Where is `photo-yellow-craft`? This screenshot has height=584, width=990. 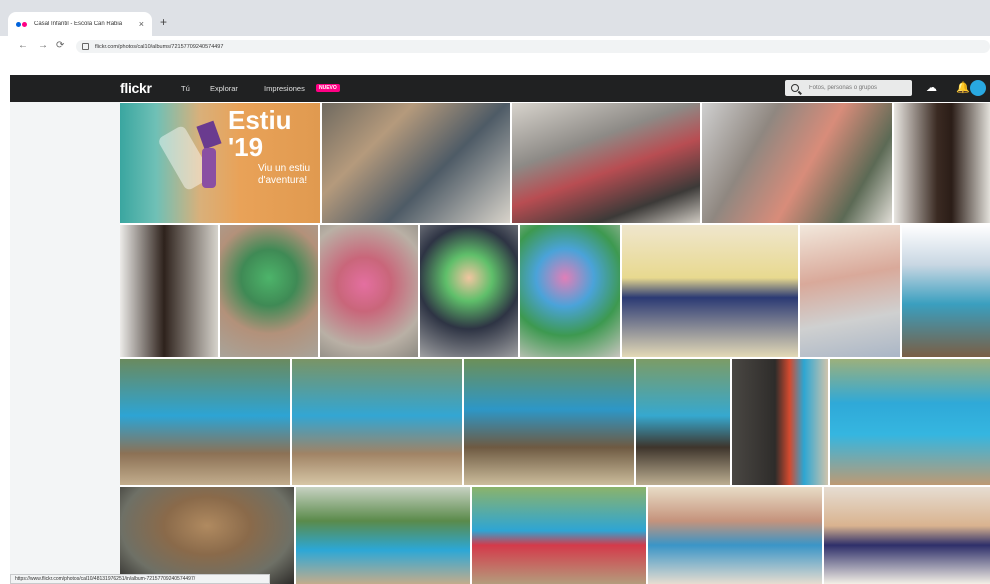
photo-yellow-craft is located at coordinates (710, 291).